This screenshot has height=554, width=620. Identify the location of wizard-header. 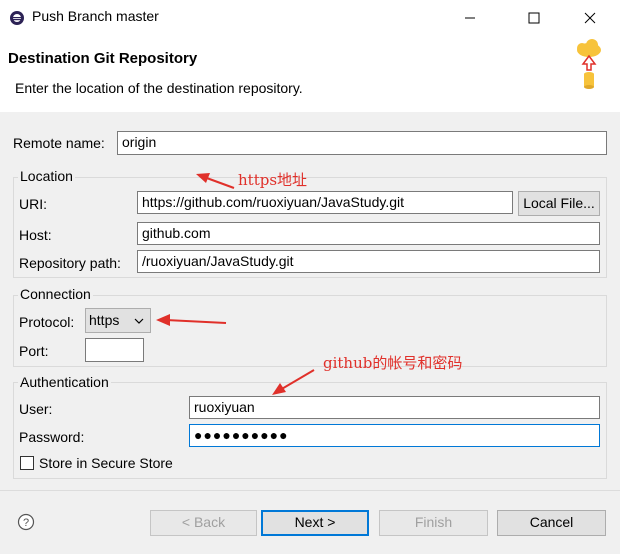
(310, 74).